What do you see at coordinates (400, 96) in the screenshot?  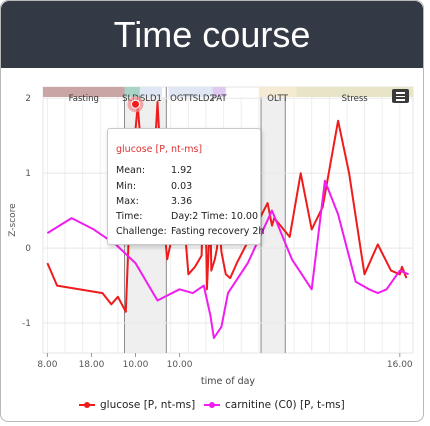 I see `chart-menu-icon` at bounding box center [400, 96].